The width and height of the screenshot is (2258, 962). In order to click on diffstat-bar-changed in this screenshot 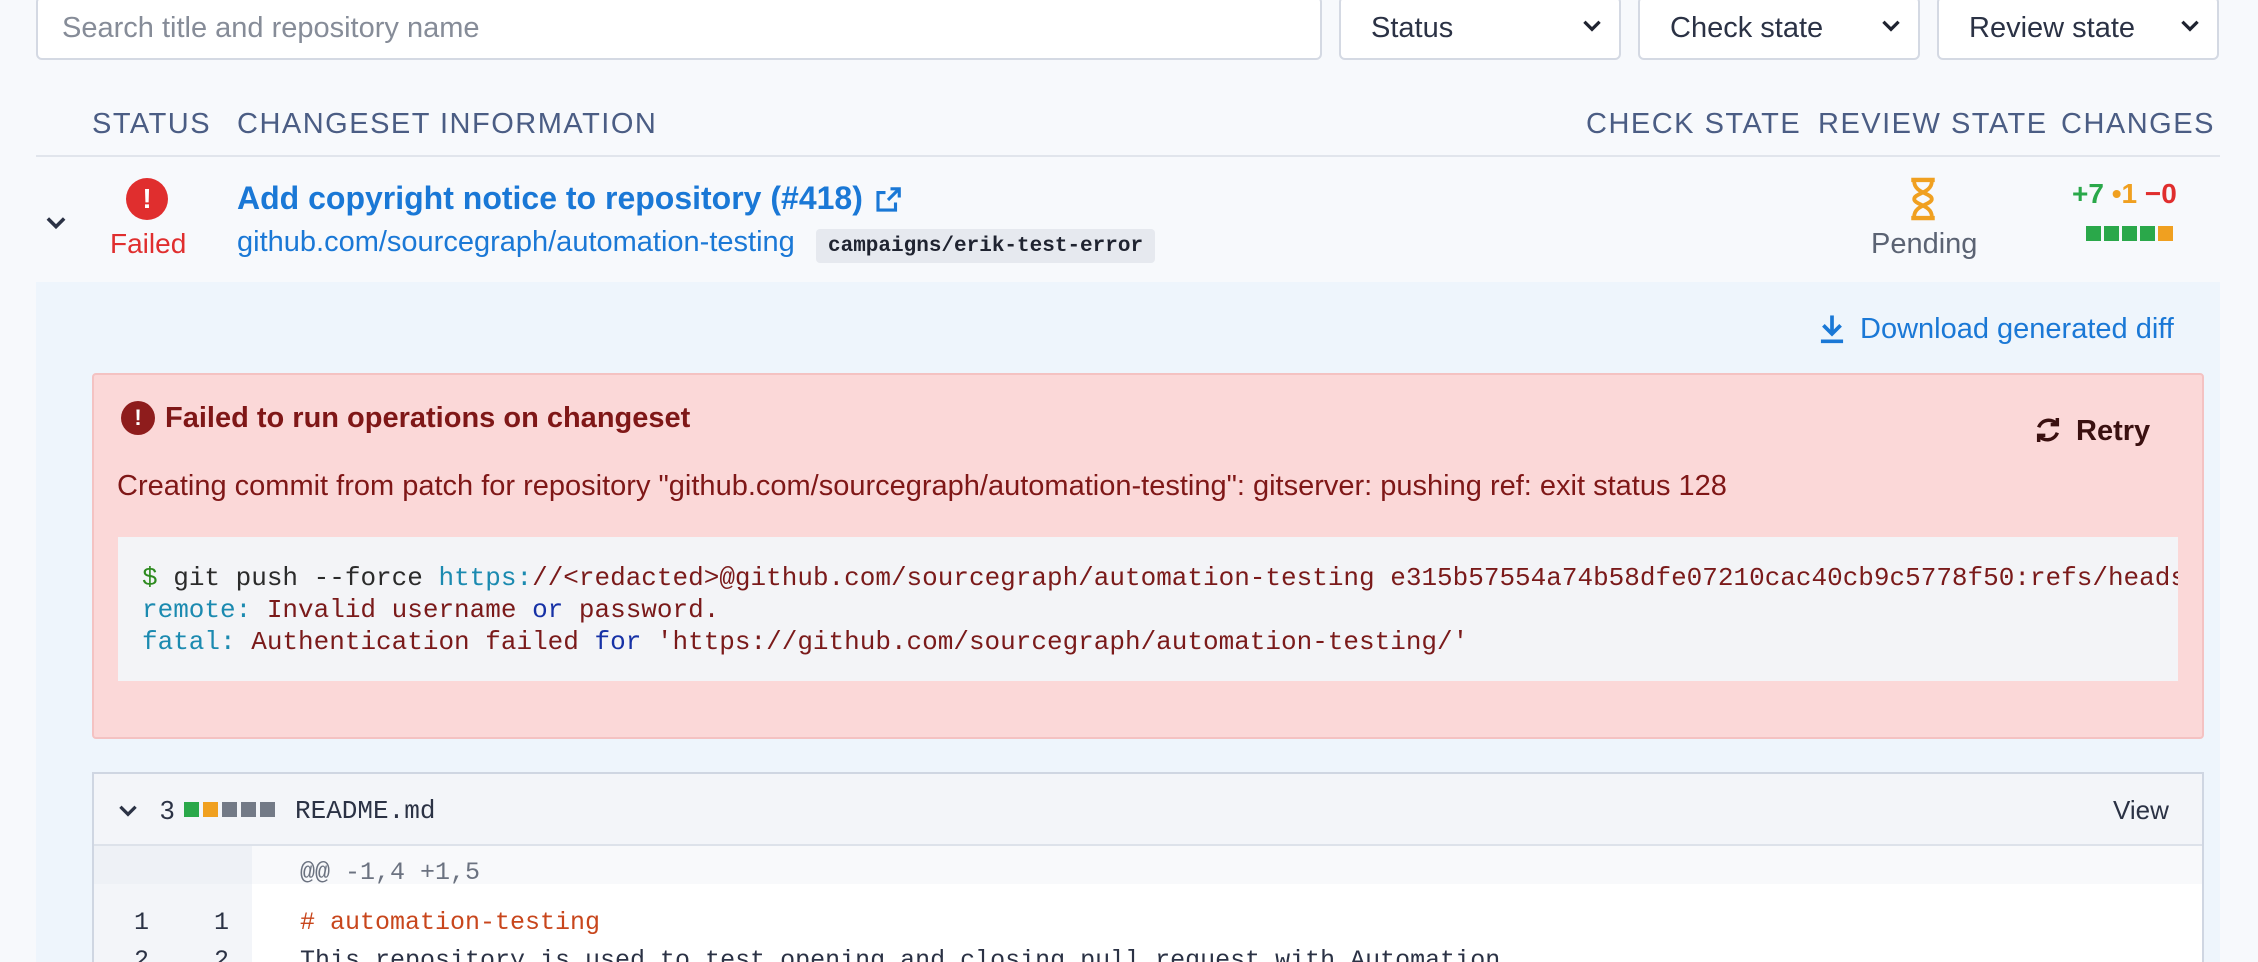, I will do `click(2165, 233)`.